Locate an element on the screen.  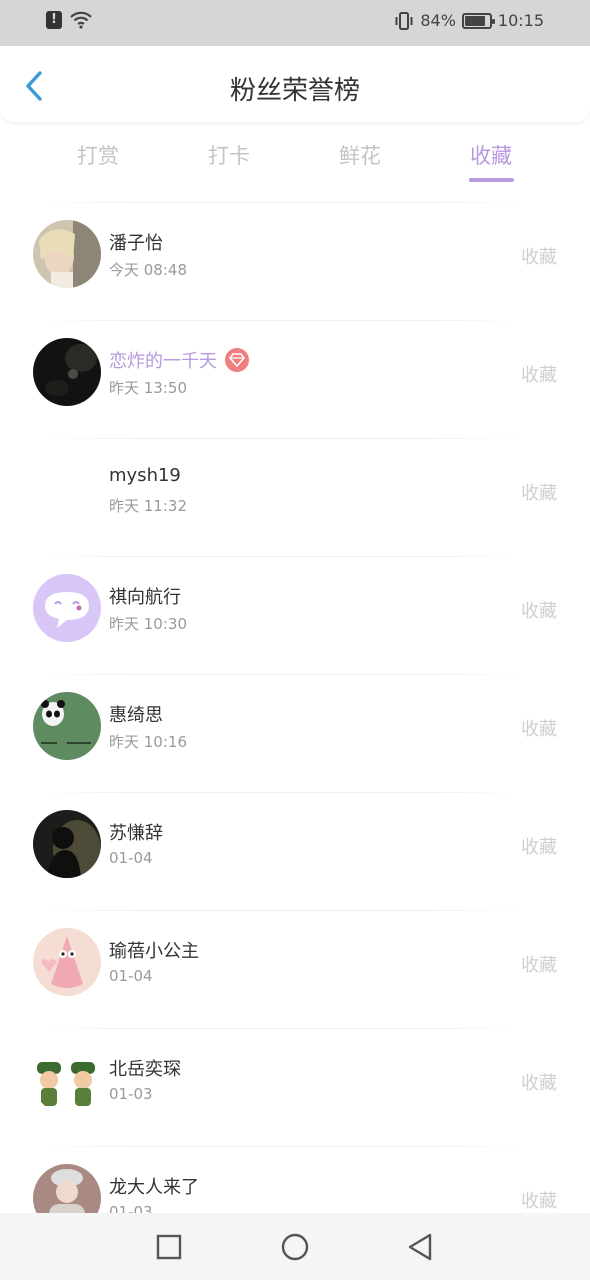
favorite-time: 昨天 10:16 is located at coordinates (148, 742).